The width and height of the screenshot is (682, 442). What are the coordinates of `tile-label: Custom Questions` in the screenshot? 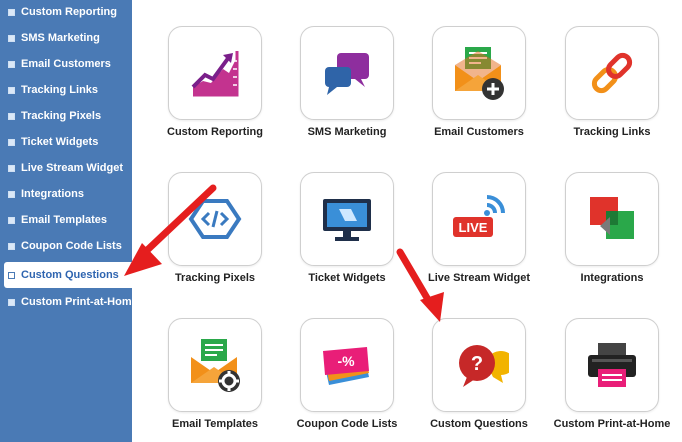 It's located at (479, 424).